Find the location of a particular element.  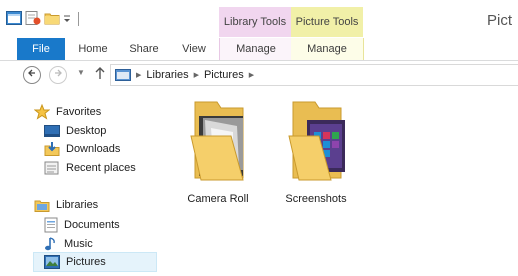

back-arrow-icon is located at coordinates (31, 73).